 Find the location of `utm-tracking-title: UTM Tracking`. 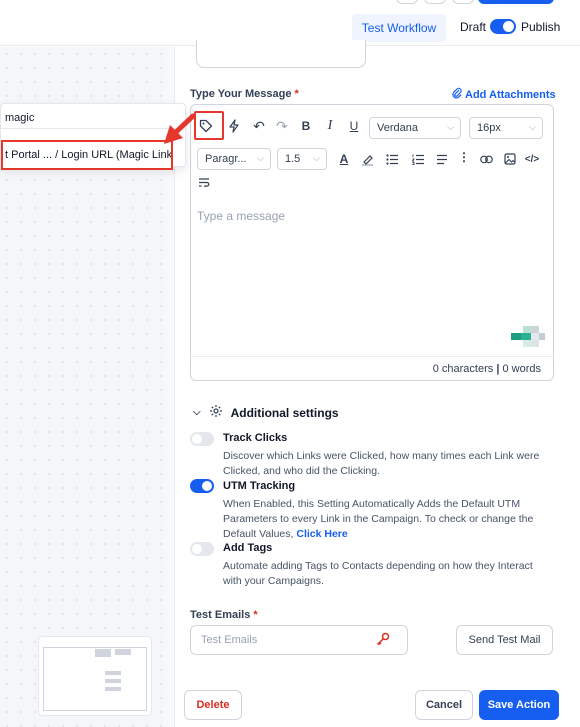

utm-tracking-title: UTM Tracking is located at coordinates (259, 486).